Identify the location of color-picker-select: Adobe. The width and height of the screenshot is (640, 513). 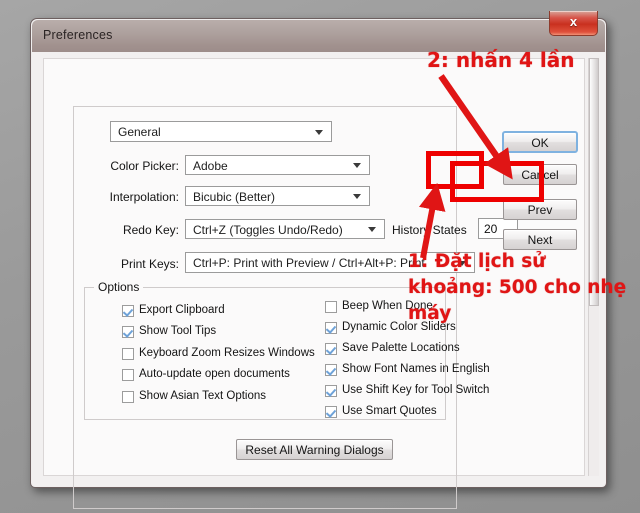
(277, 165).